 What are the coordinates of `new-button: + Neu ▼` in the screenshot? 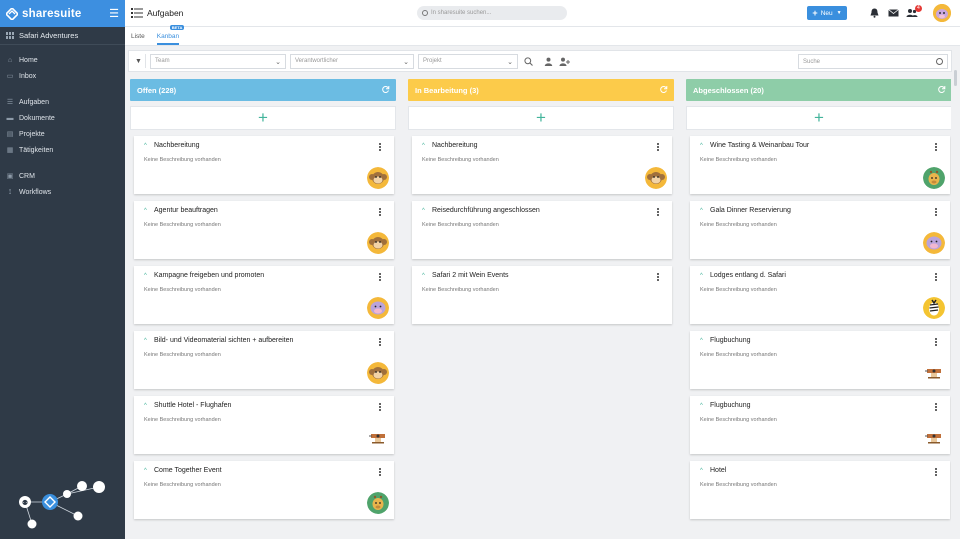 It's located at (827, 13).